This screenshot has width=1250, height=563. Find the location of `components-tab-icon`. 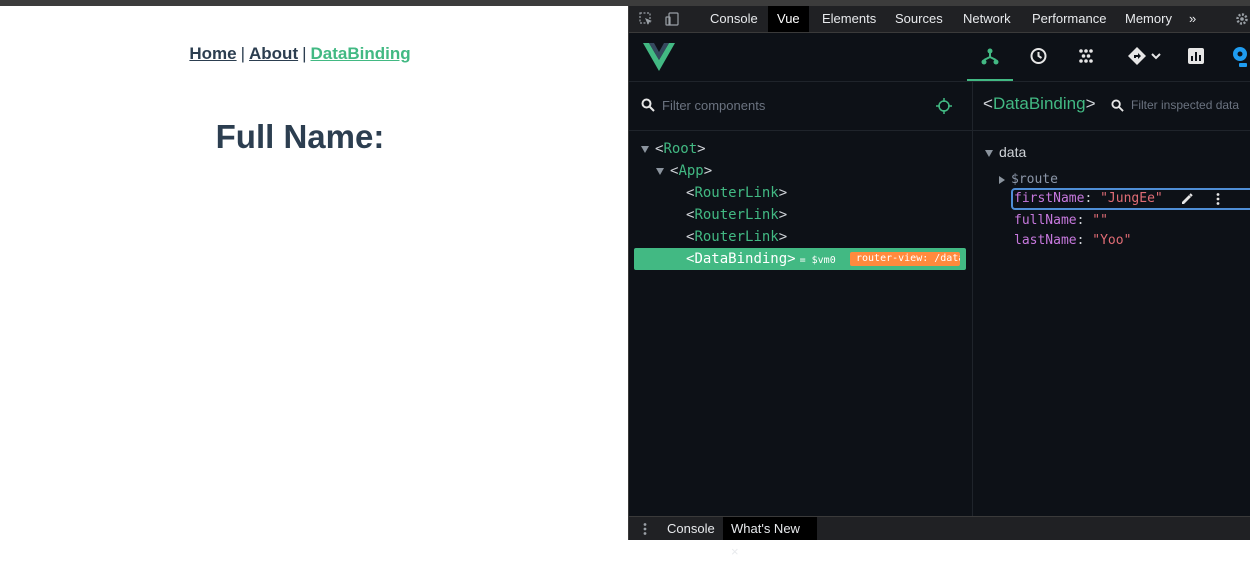

components-tab-icon is located at coordinates (990, 62).